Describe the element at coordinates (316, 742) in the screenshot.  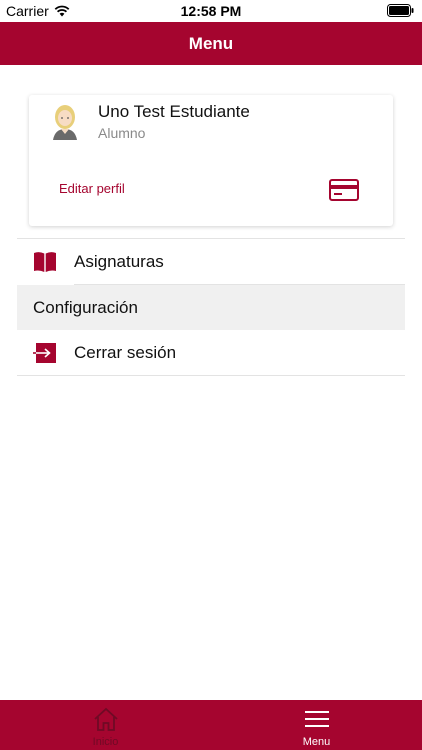
I see `tab-label: Menu` at that location.